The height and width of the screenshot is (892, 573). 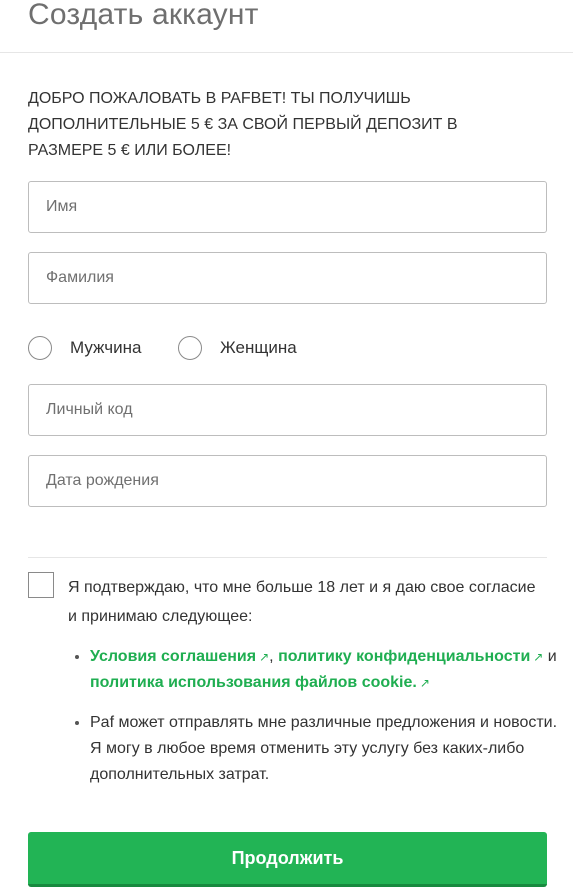 I want to click on birth-date-field, so click(x=287, y=481).